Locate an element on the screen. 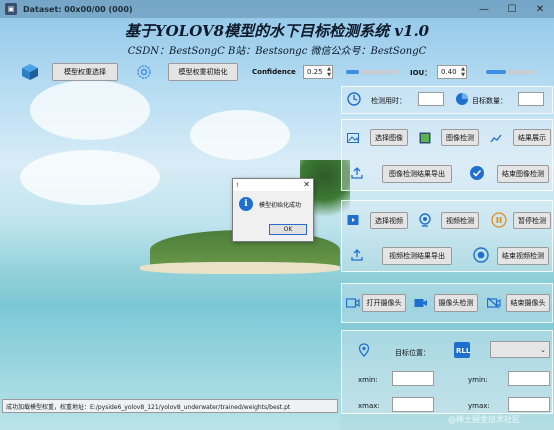 The height and width of the screenshot is (430, 554). target-count-field is located at coordinates (531, 99).